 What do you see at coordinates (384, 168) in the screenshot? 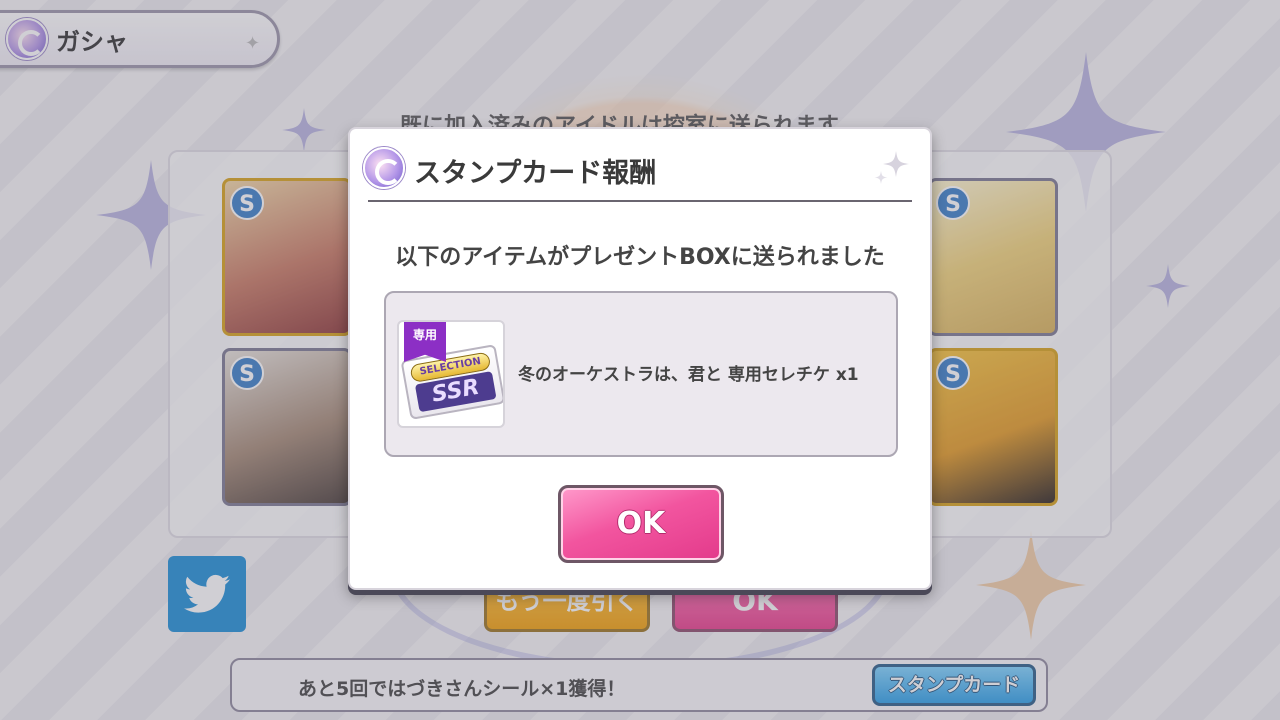
I see `gacha-logo-icon` at bounding box center [384, 168].